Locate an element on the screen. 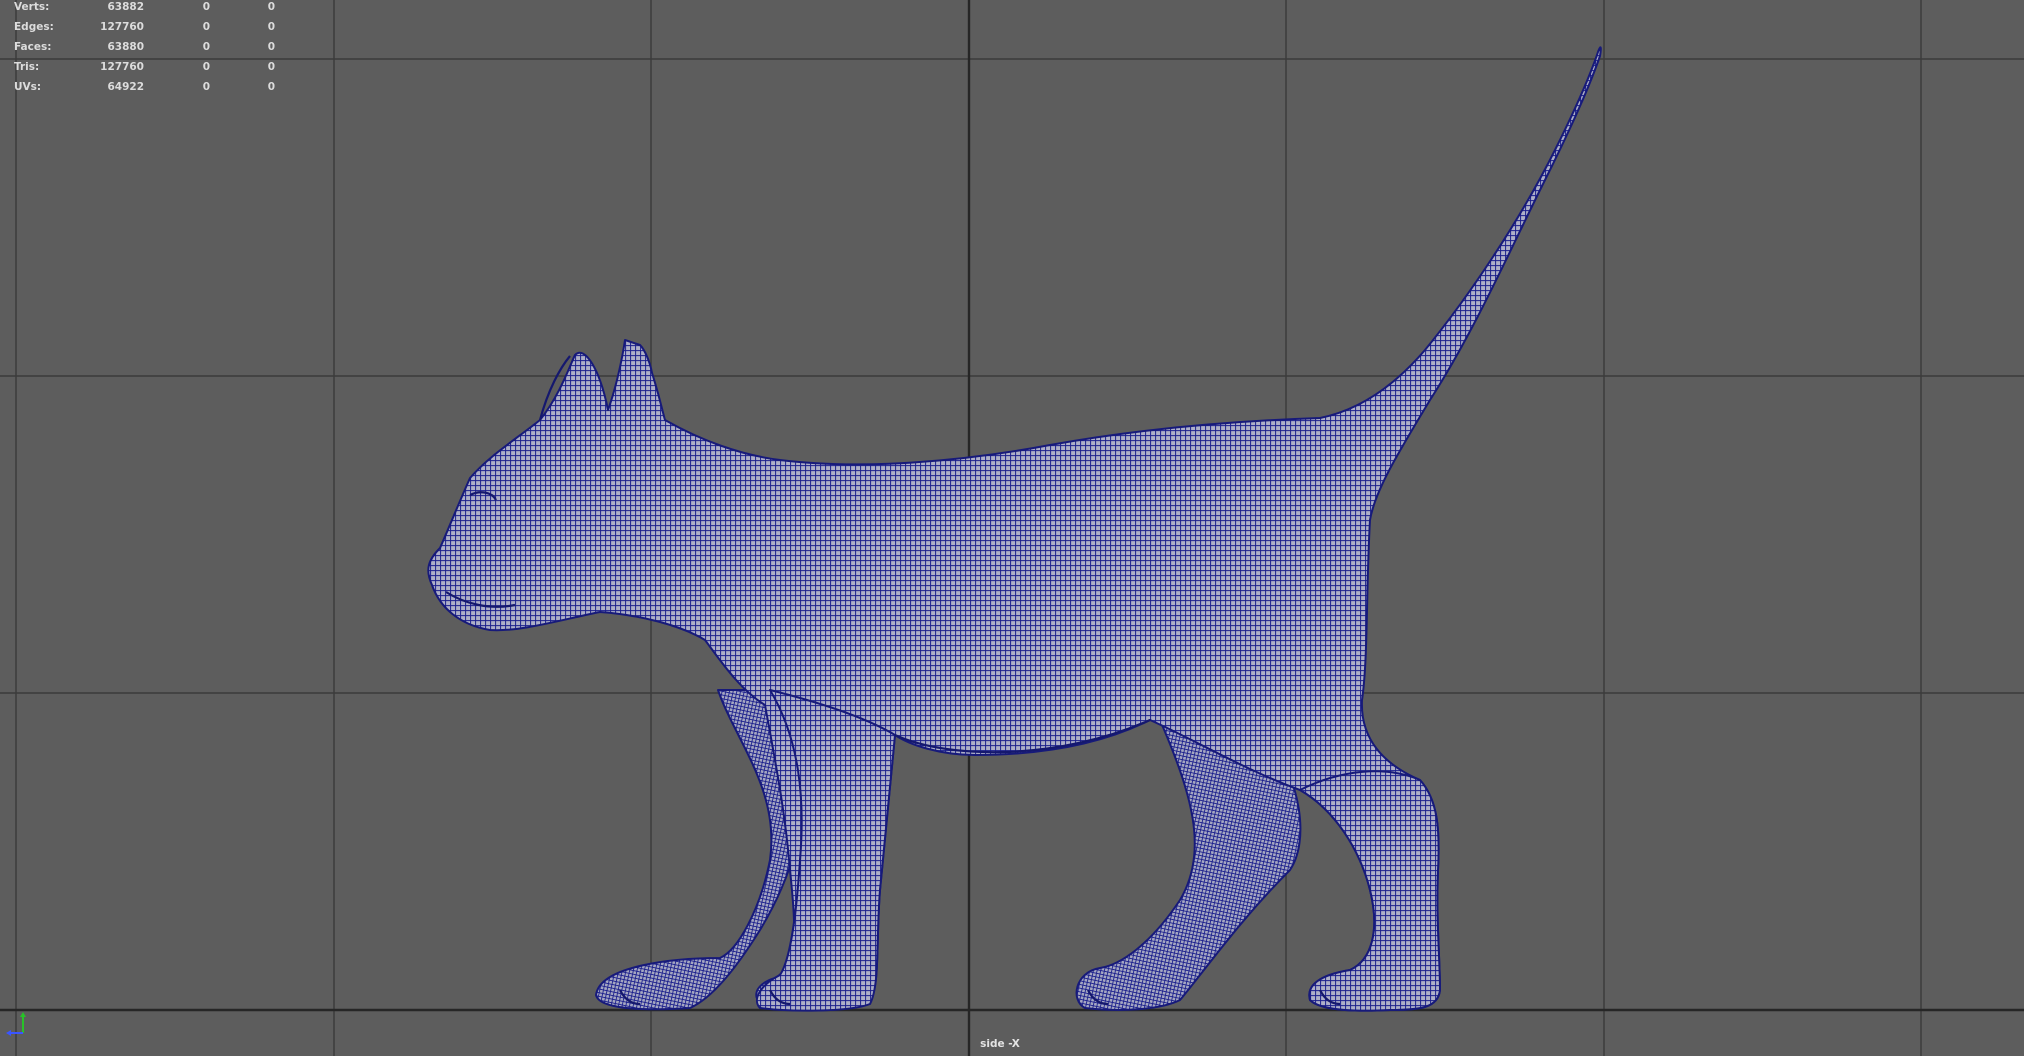 This screenshot has width=2024, height=1056. z-axis-arrow-icon is located at coordinates (8, 1033).